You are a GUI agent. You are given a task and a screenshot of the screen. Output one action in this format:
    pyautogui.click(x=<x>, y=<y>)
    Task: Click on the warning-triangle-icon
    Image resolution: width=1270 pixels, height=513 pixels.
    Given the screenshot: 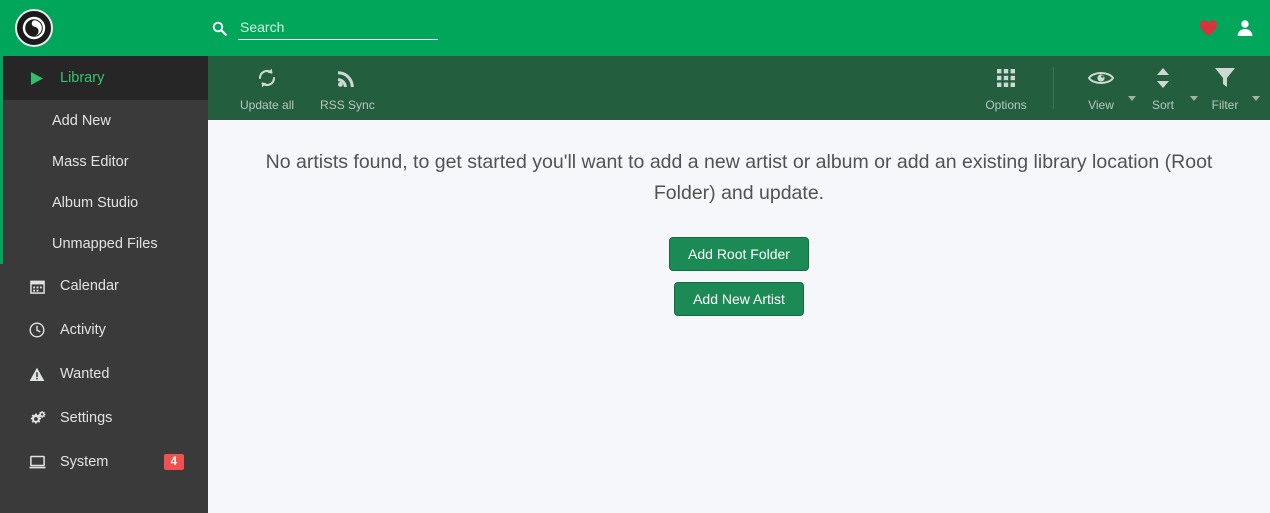 What is the action you would take?
    pyautogui.click(x=37, y=374)
    